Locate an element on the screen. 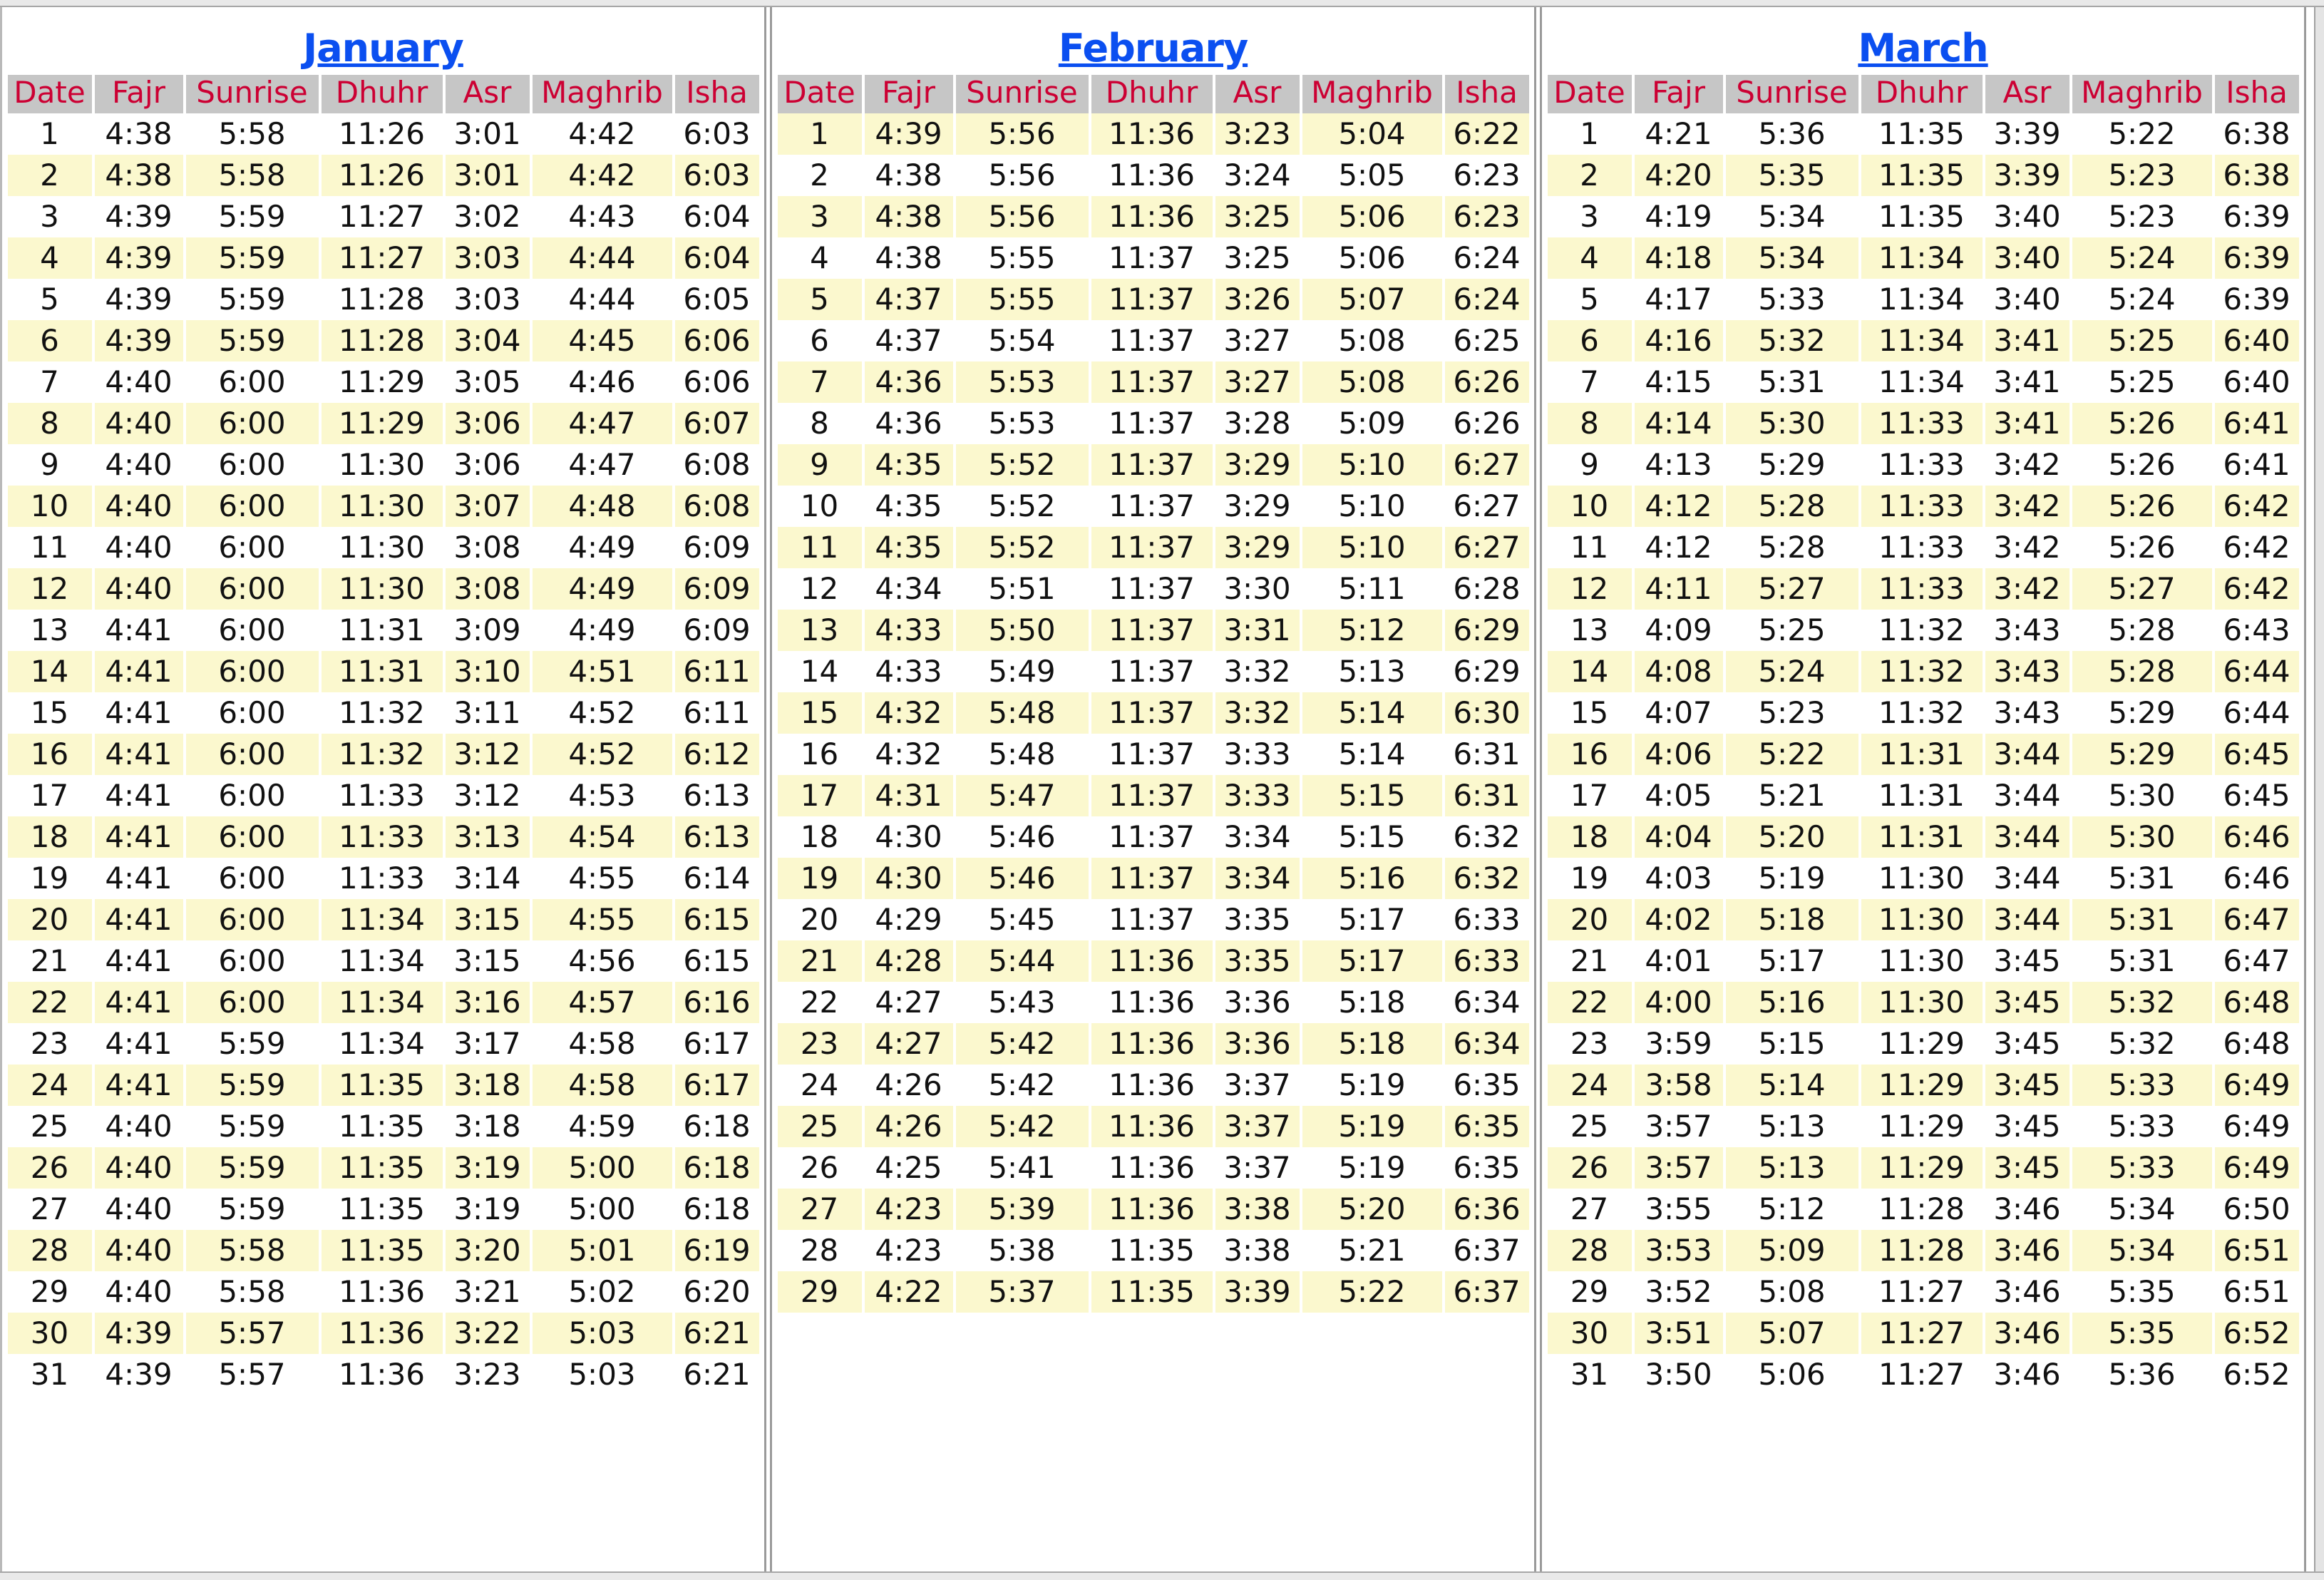 This screenshot has width=2324, height=1580. cell-maghrib: 4:55 is located at coordinates (602, 878).